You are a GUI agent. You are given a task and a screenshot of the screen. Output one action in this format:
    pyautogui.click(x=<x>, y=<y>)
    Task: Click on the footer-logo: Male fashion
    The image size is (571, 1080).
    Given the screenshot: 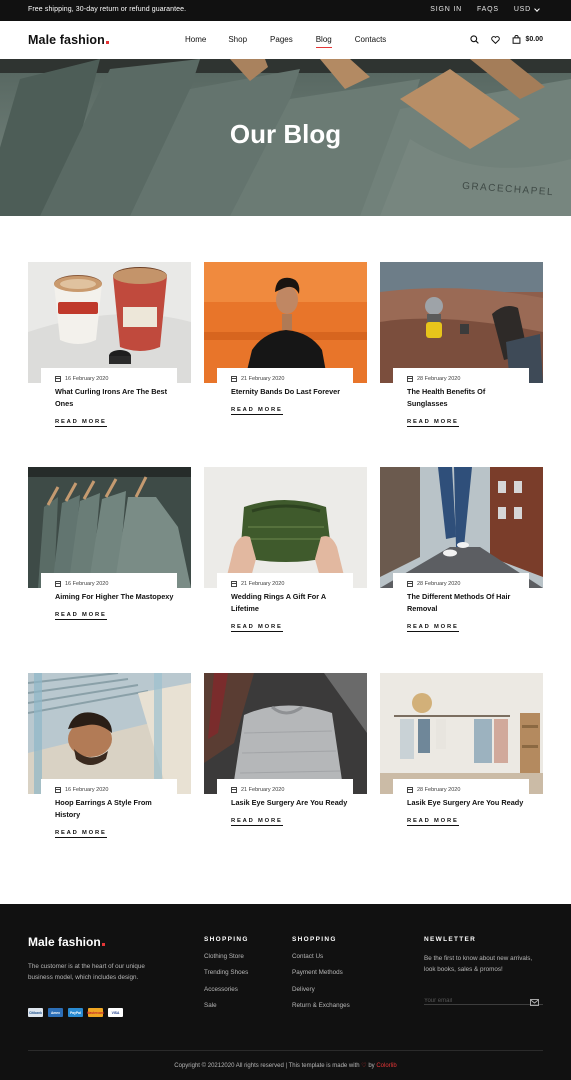 What is the action you would take?
    pyautogui.click(x=66, y=942)
    